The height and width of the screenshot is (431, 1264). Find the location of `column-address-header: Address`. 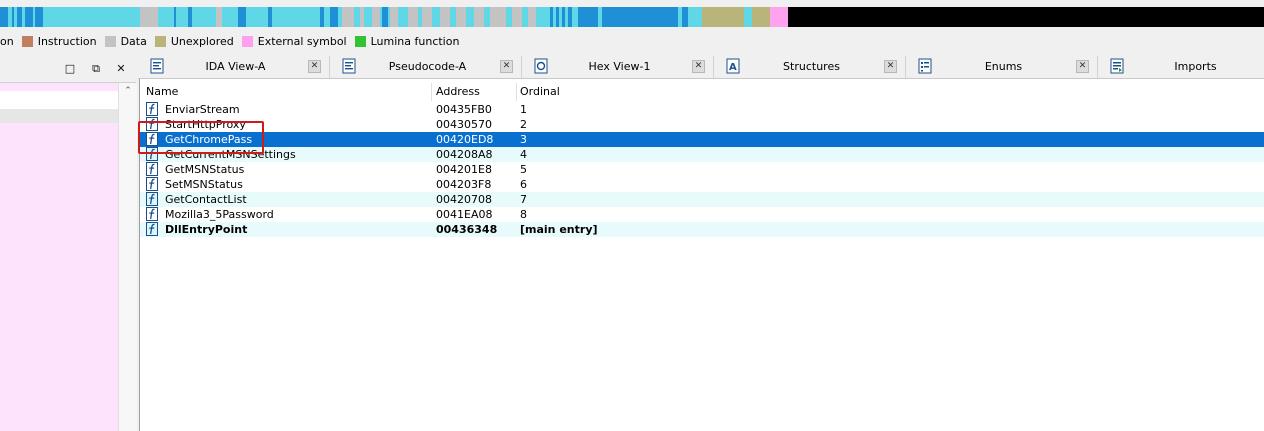

column-address-header: Address is located at coordinates (458, 91).